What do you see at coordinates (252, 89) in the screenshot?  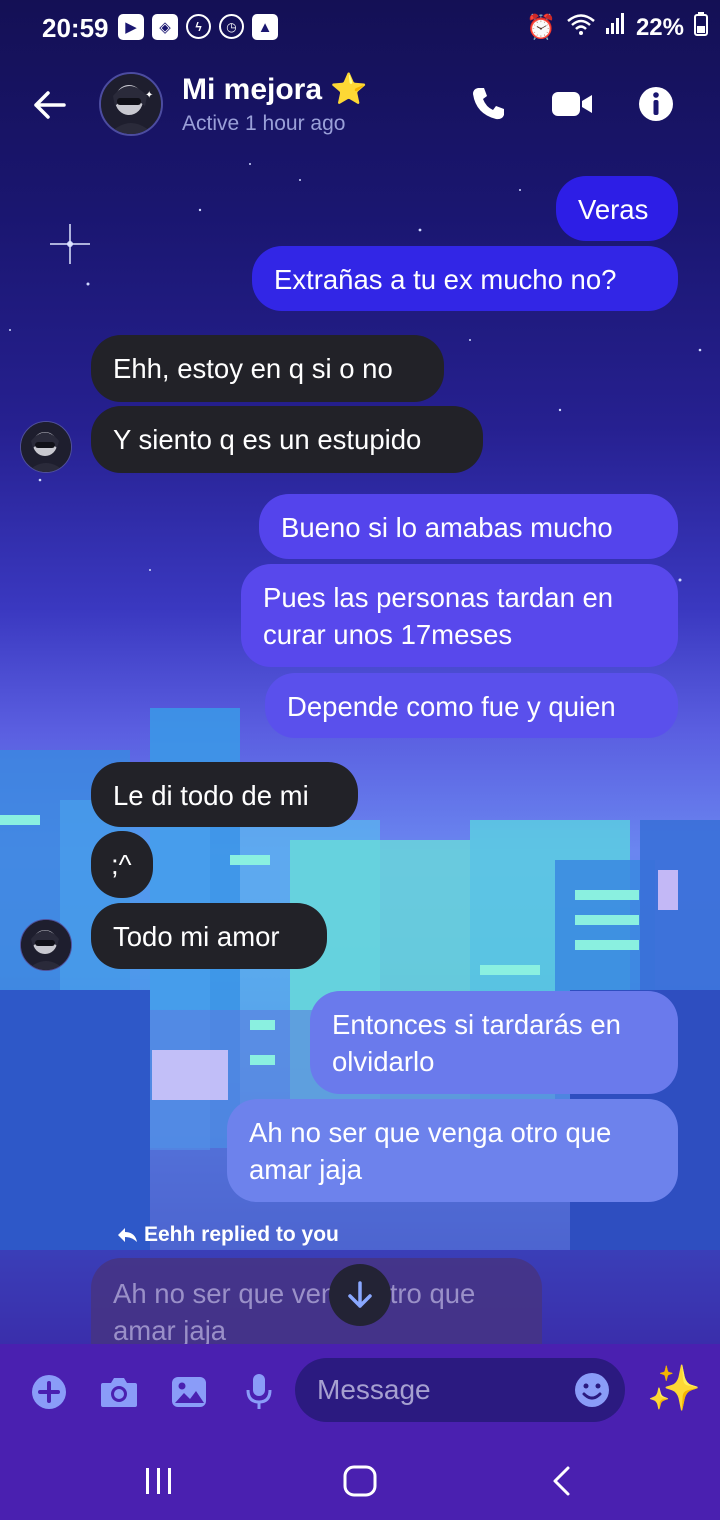 I see `contact-name-text: Mi mejora` at bounding box center [252, 89].